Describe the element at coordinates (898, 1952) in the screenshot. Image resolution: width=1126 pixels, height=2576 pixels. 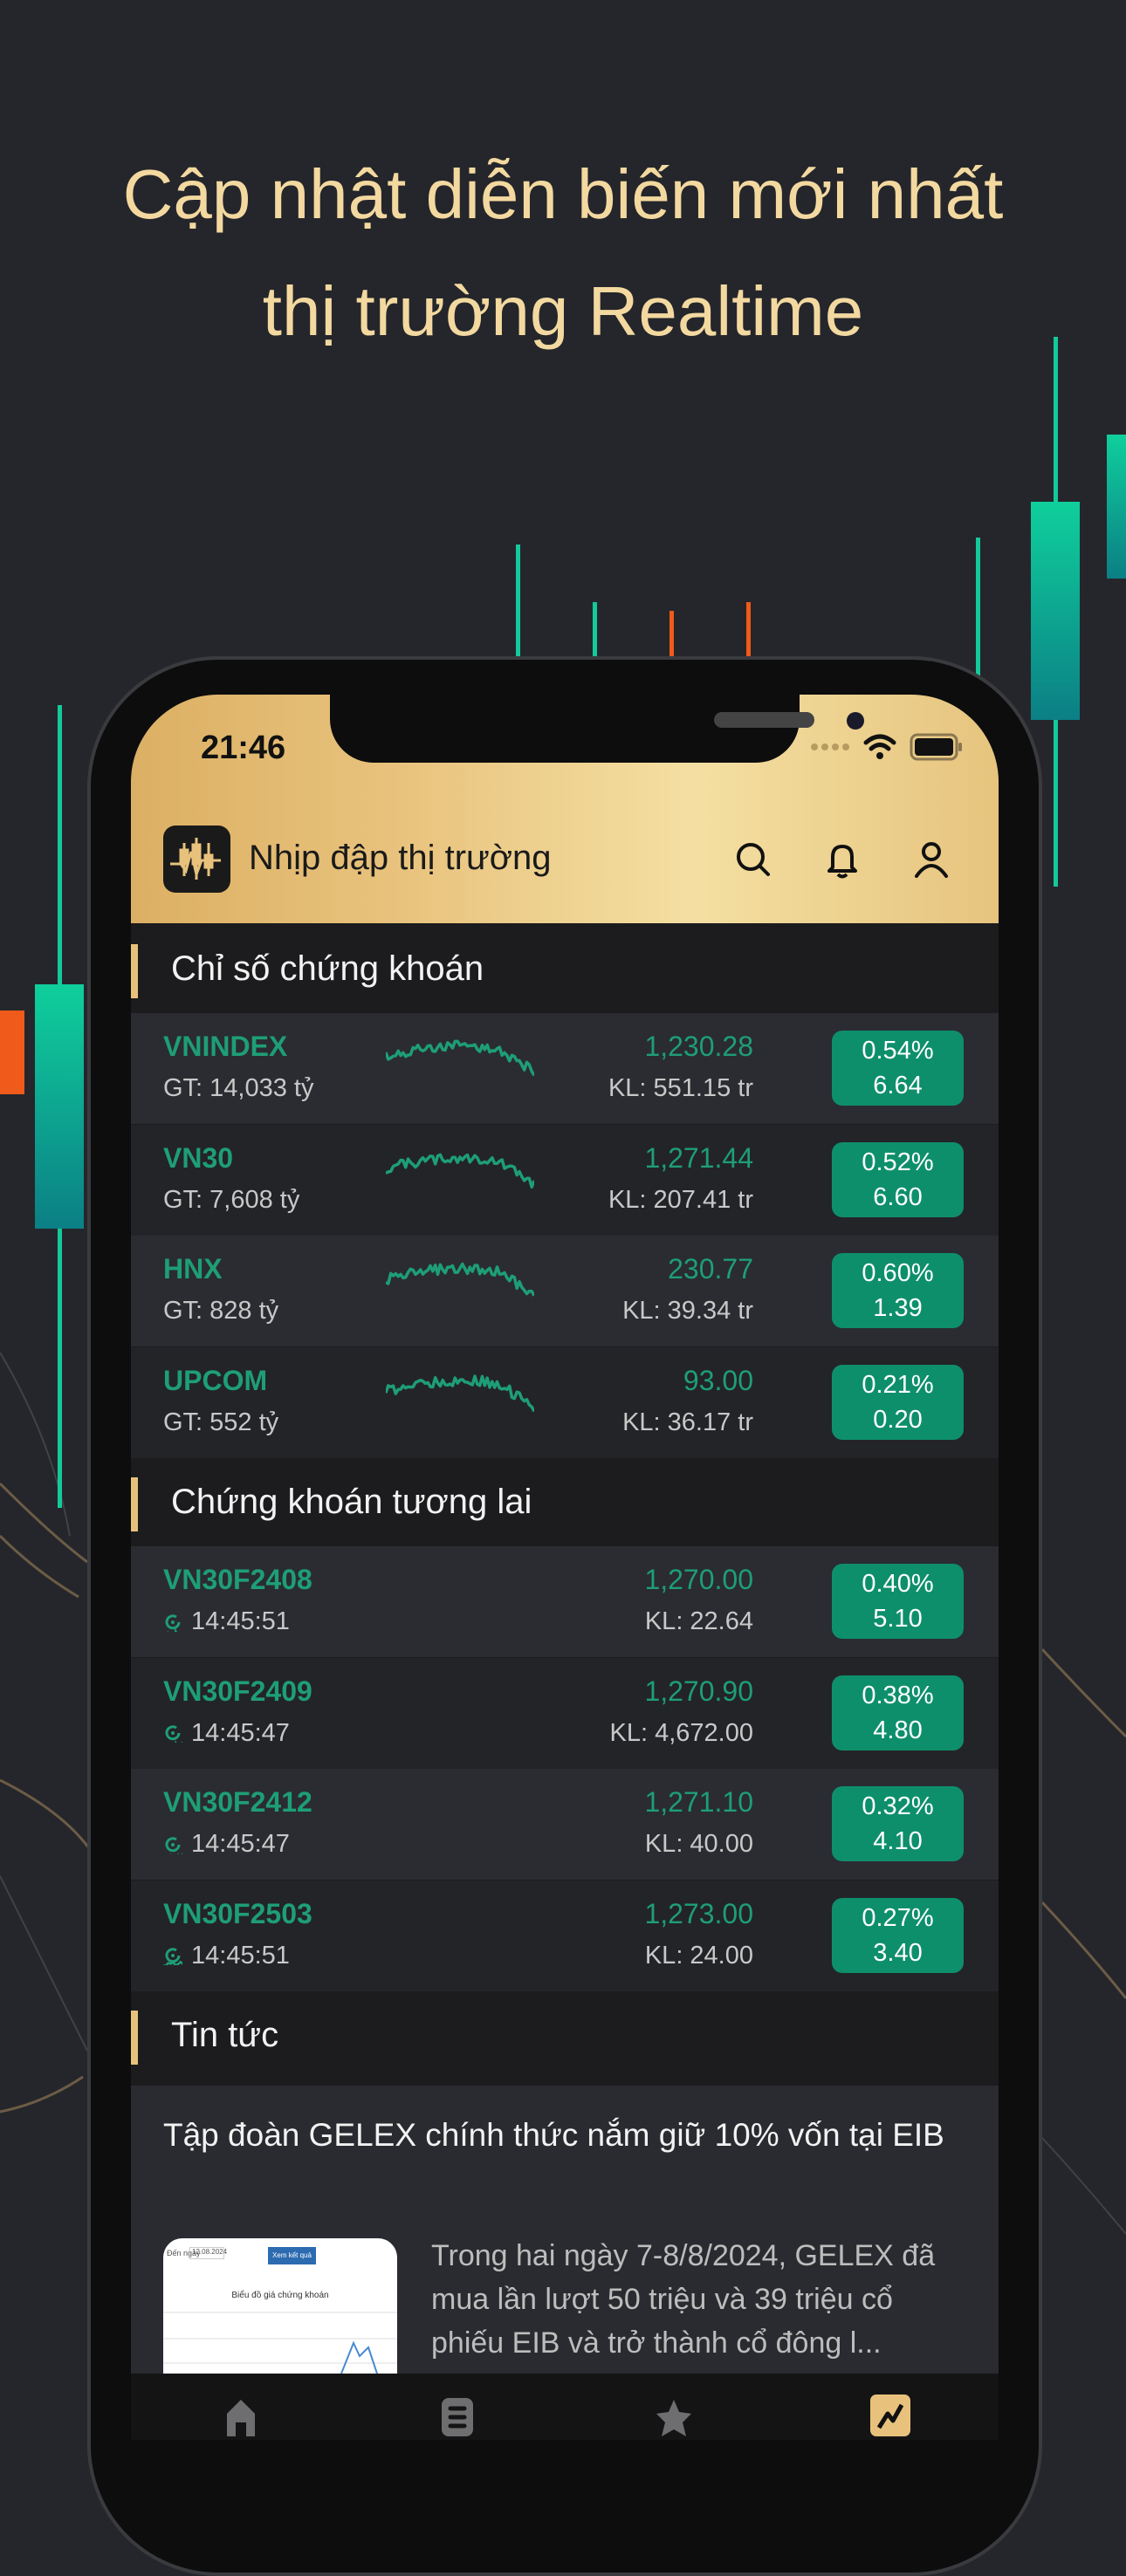
I see `change-value: 3.40` at that location.